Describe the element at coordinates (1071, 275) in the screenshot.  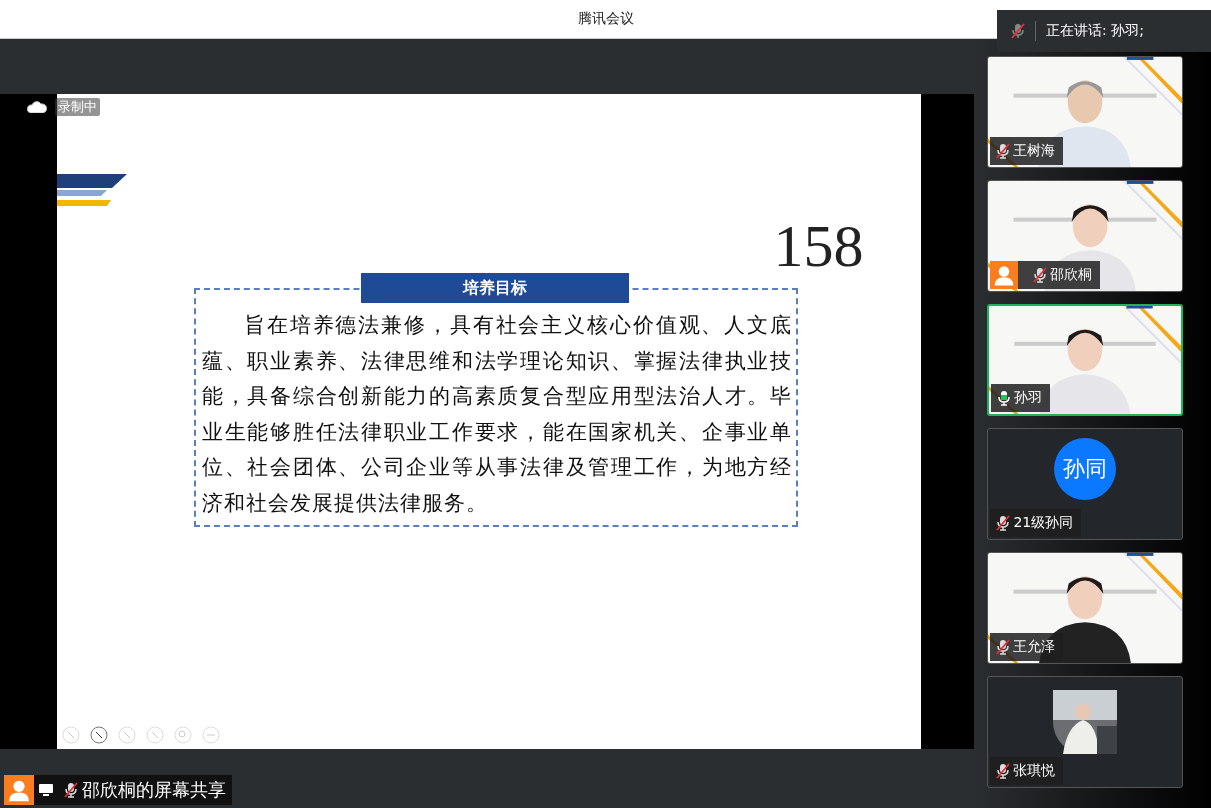
I see `participant-name: 邵欣桐` at that location.